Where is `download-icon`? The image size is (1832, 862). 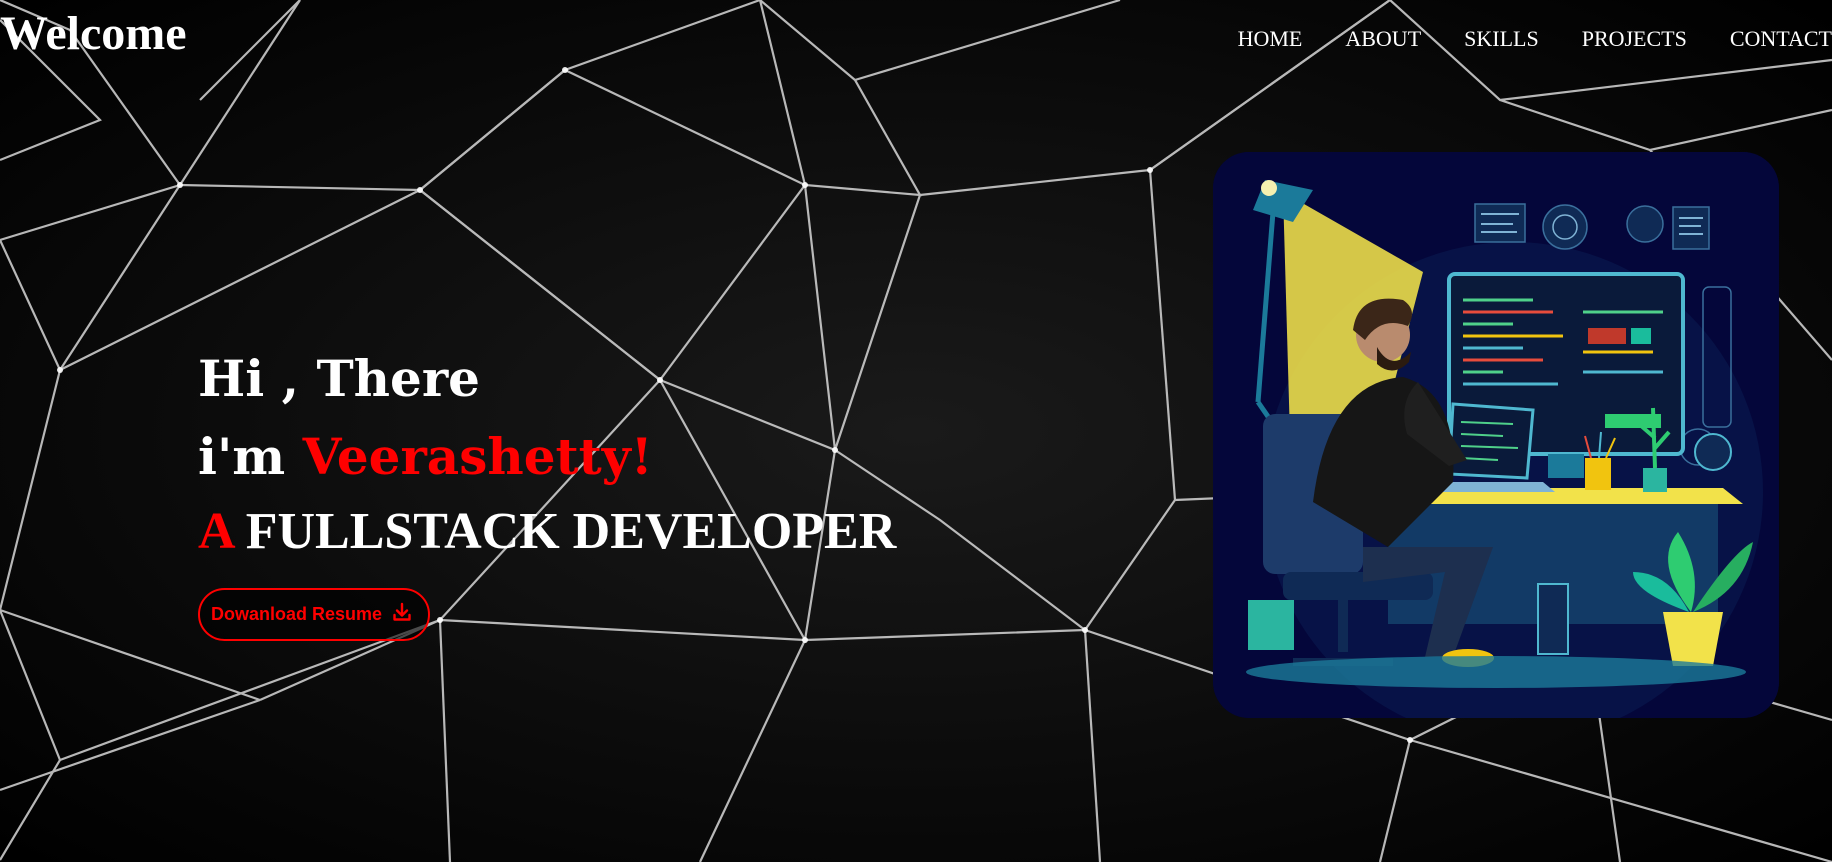 download-icon is located at coordinates (402, 614).